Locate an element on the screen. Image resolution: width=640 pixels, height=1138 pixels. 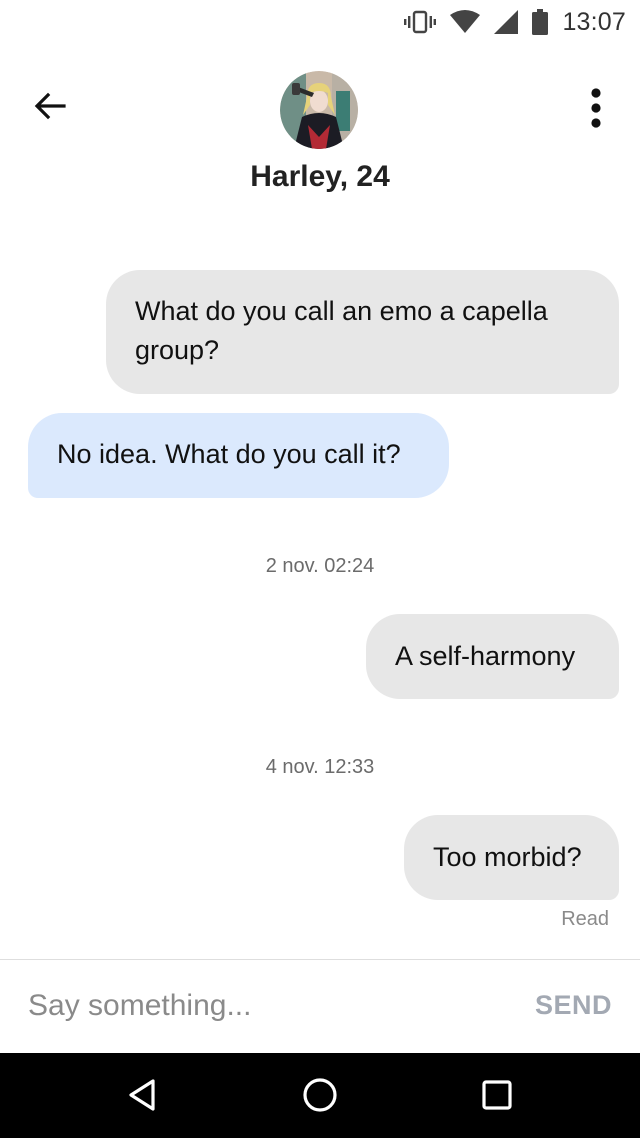
arrow-left-icon is located at coordinates (50, 108).